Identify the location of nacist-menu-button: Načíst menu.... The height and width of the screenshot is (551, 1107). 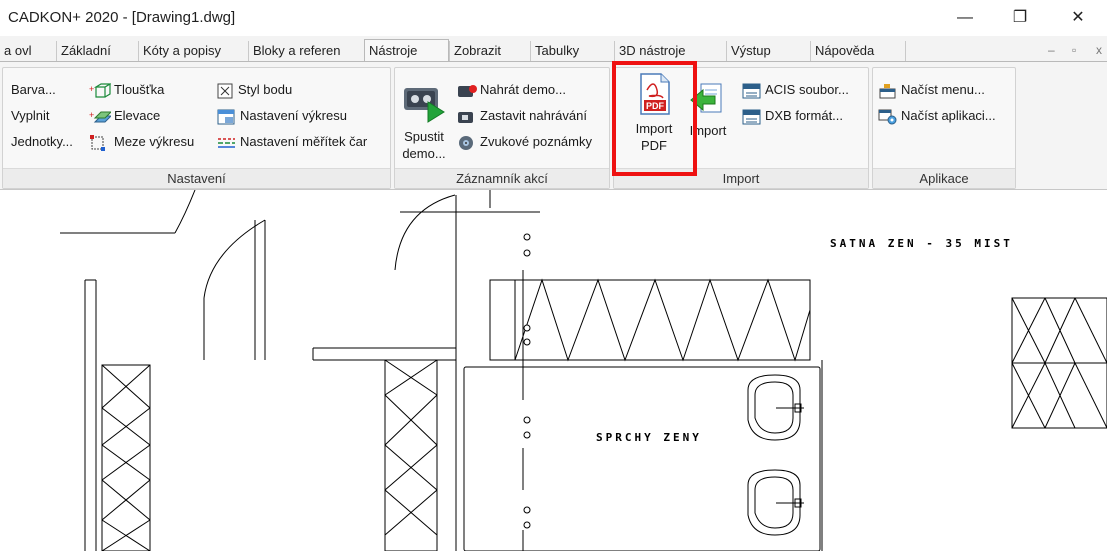
(931, 90).